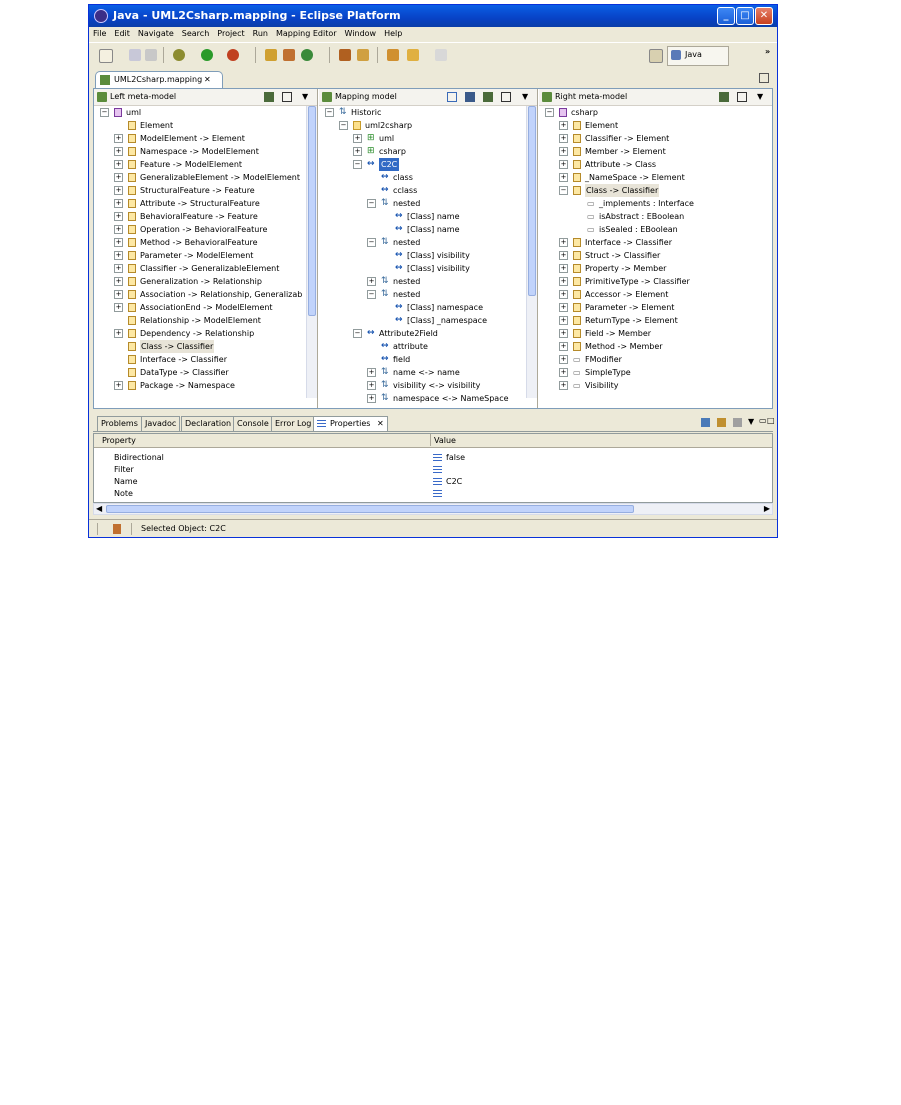 This screenshot has height=1105, width=901. Describe the element at coordinates (361, 33) in the screenshot. I see `menu-window: Window` at that location.